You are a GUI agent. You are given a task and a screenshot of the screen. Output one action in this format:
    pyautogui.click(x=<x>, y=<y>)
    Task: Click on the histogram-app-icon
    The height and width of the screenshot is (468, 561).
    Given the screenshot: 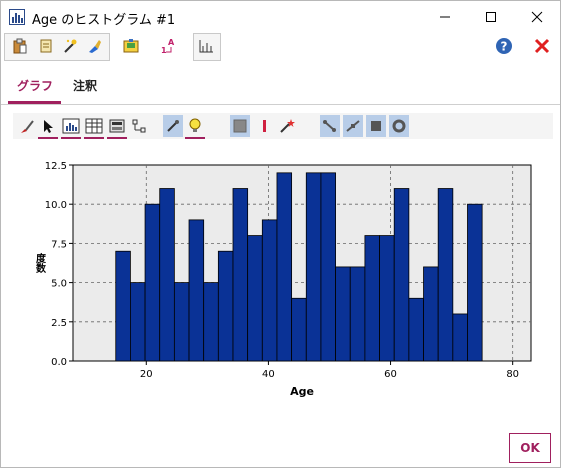 What is the action you would take?
    pyautogui.click(x=17, y=17)
    